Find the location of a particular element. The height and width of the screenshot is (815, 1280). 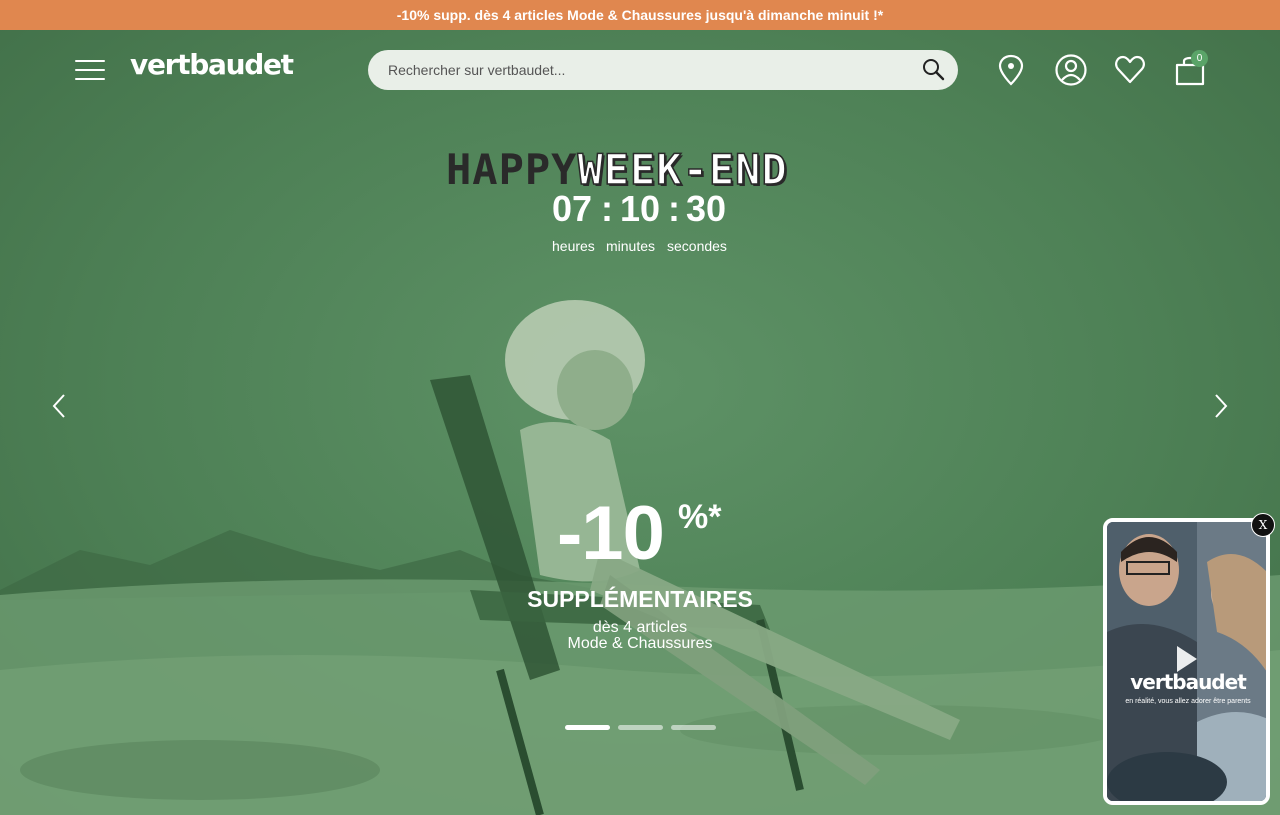

promo-category: Mode & Chaussures is located at coordinates (640, 643).